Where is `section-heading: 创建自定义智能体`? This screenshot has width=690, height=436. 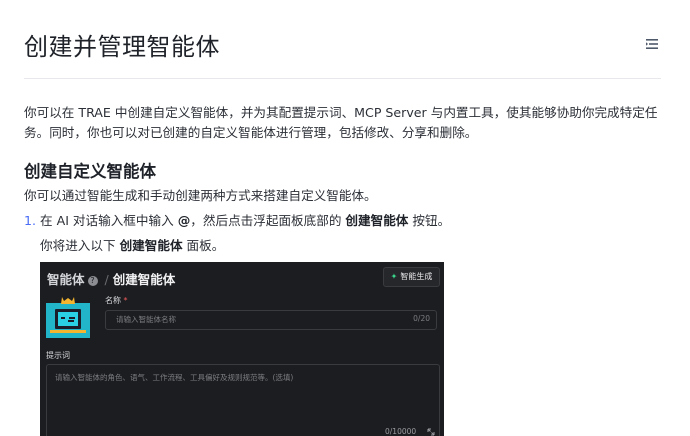
section-heading: 创建自定义智能体 is located at coordinates (90, 171).